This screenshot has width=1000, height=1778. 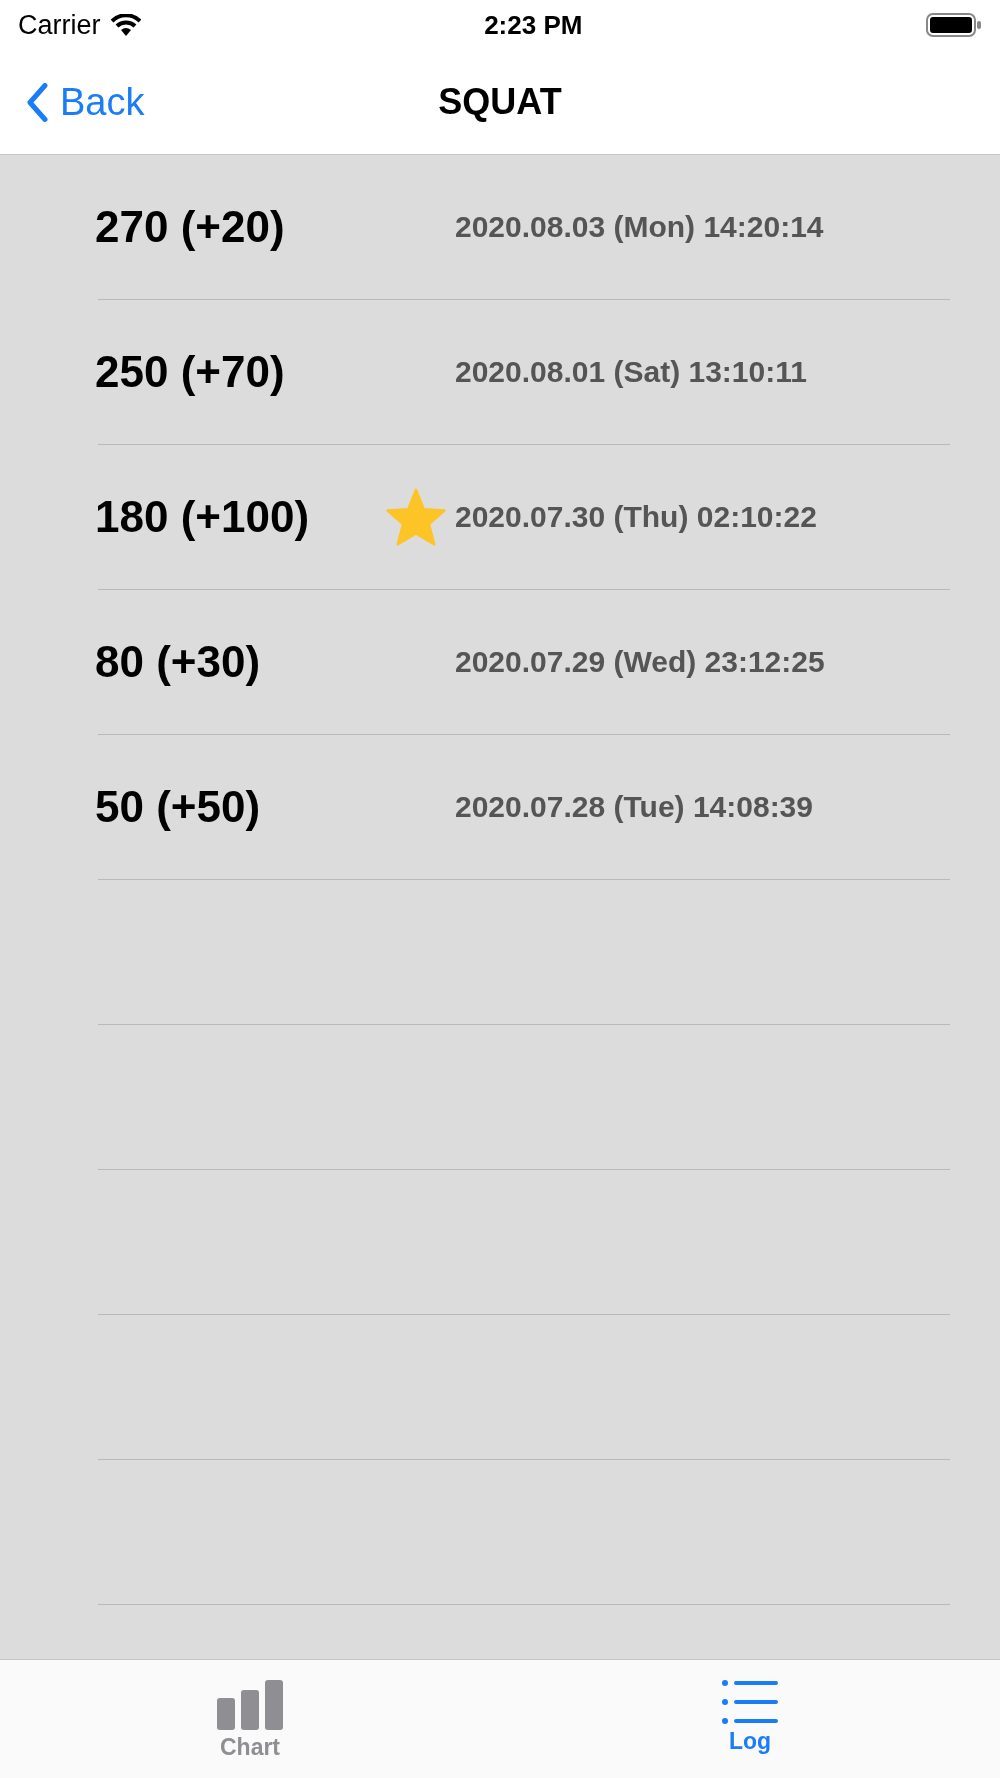 I want to click on date-label: 2020.07.29 (Wed) 23:12:25, so click(x=640, y=662).